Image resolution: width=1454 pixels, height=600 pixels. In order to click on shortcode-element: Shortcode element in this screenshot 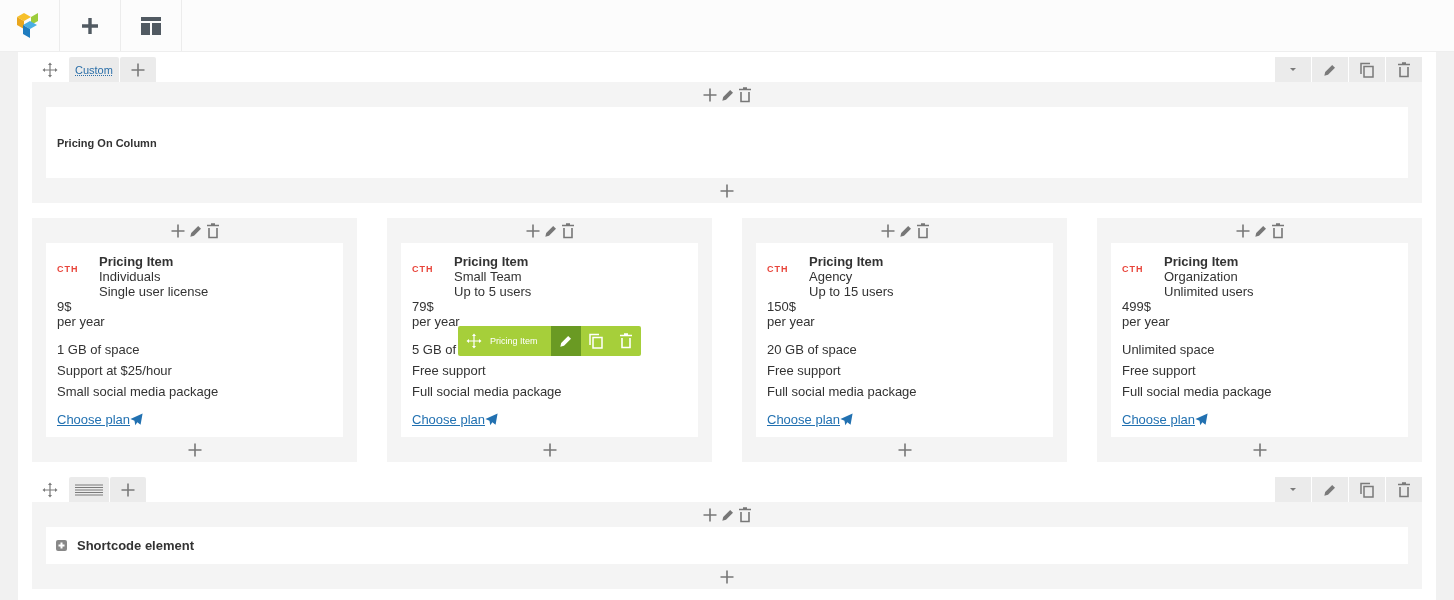, I will do `click(727, 545)`.